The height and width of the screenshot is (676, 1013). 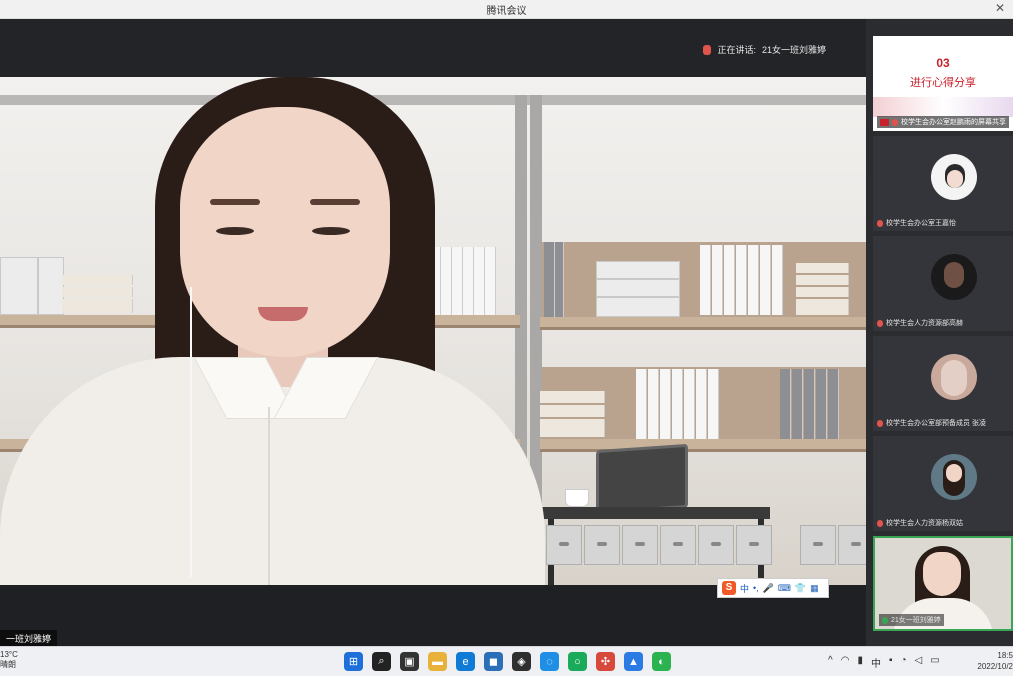 I want to click on active-speaker-indicator: 正在讲话: 21女一班刘雅婷, so click(x=764, y=49).